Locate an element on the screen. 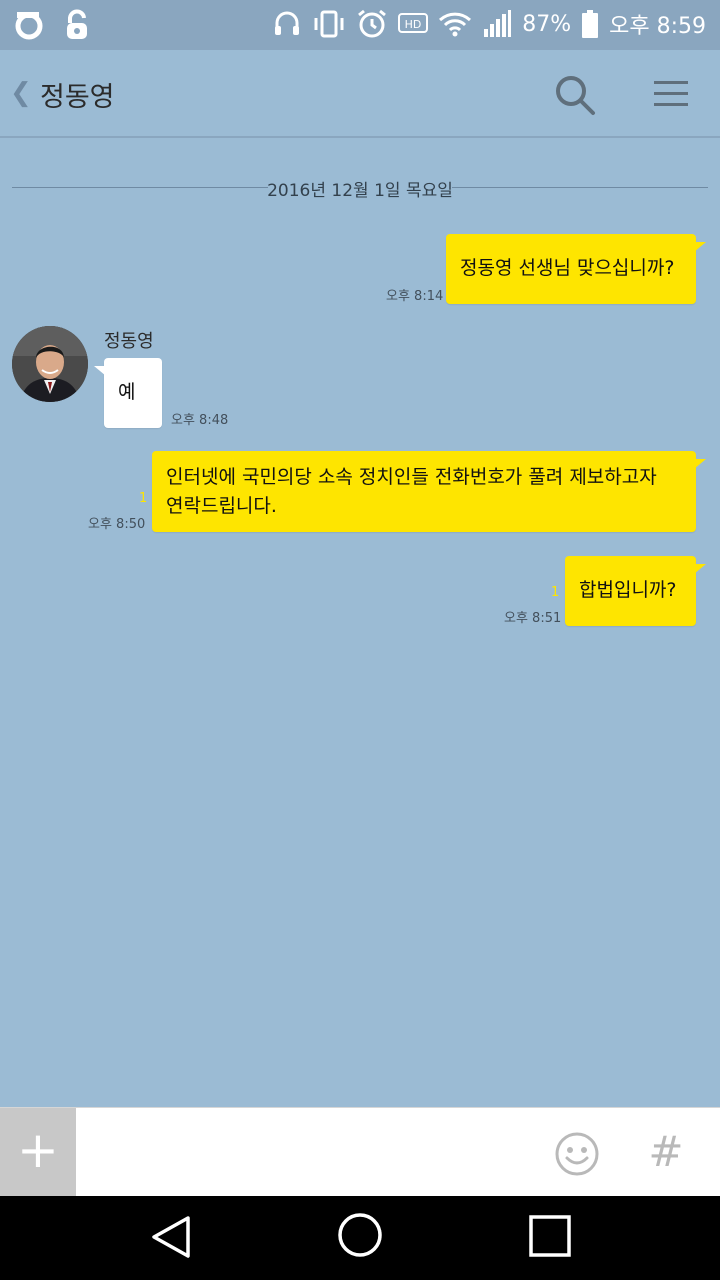 The image size is (720, 1280). o-app-icon is located at coordinates (29, 26).